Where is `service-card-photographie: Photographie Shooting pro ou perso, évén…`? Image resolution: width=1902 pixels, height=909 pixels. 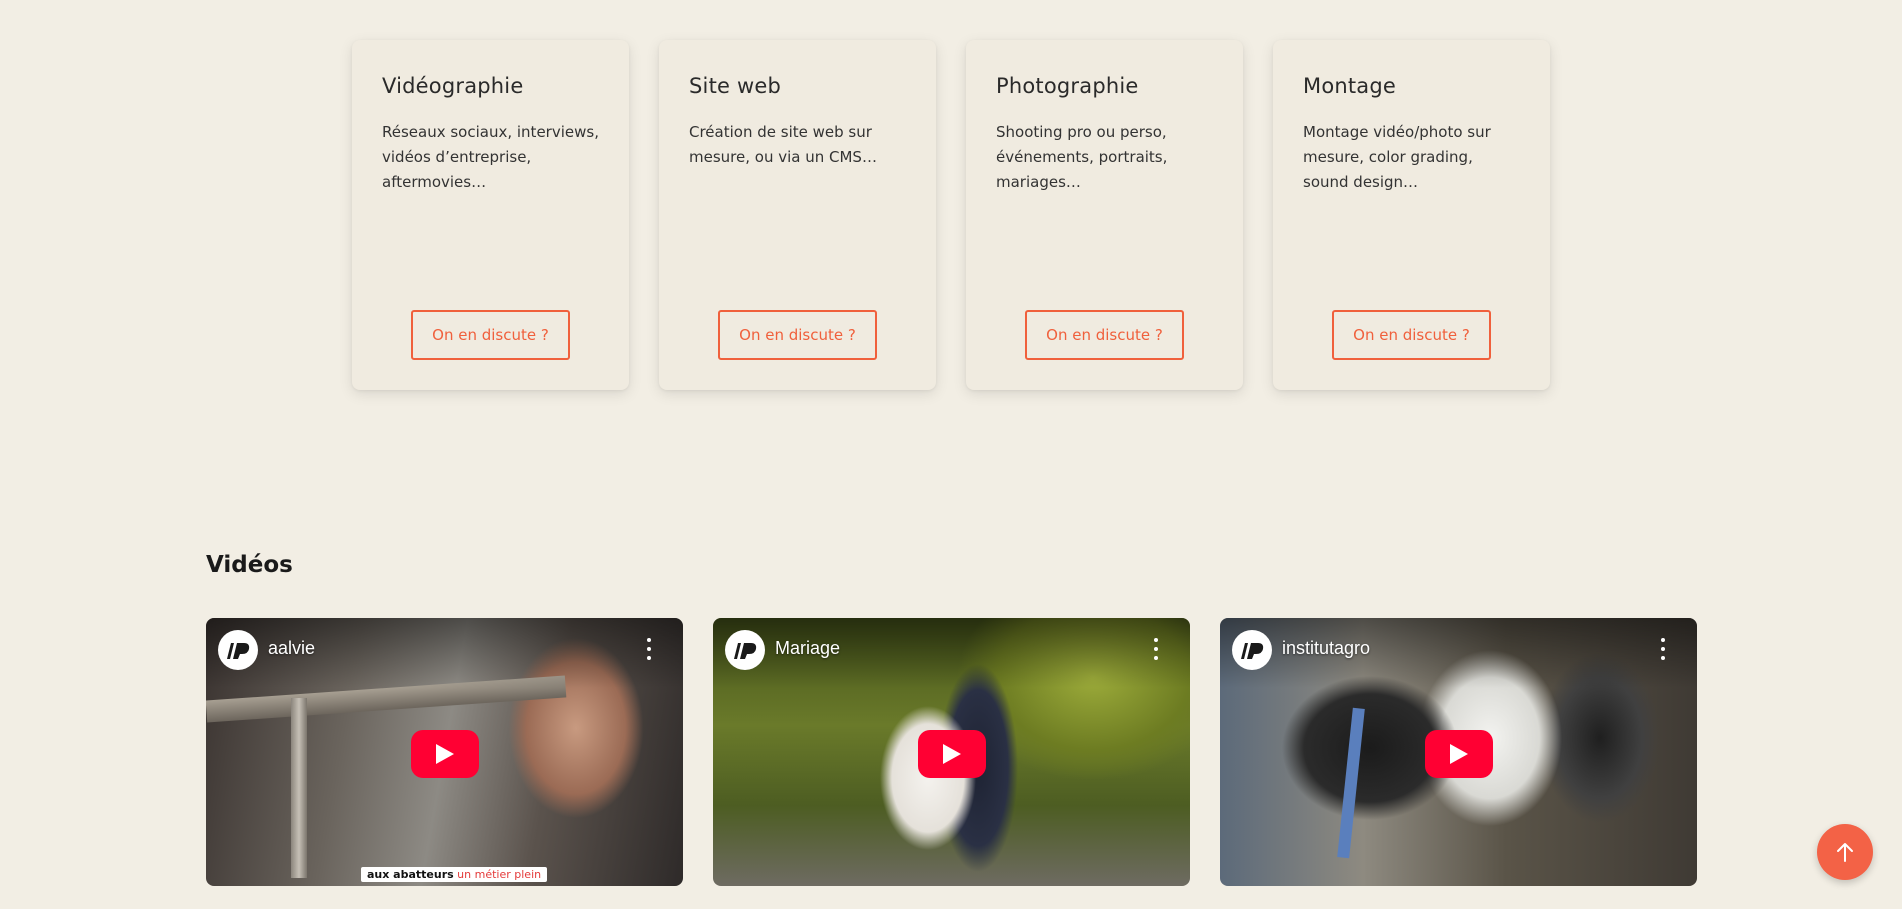 service-card-photographie: Photographie Shooting pro ou perso, évén… is located at coordinates (1104, 215).